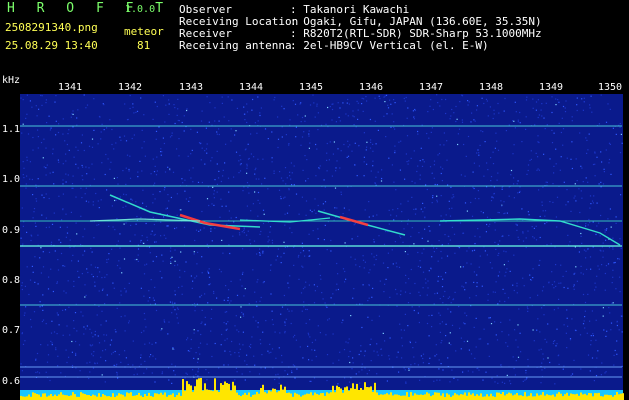 The width and height of the screenshot is (629, 400). Describe the element at coordinates (11, 280) in the screenshot. I see `y-tick-label: 0.8` at that location.